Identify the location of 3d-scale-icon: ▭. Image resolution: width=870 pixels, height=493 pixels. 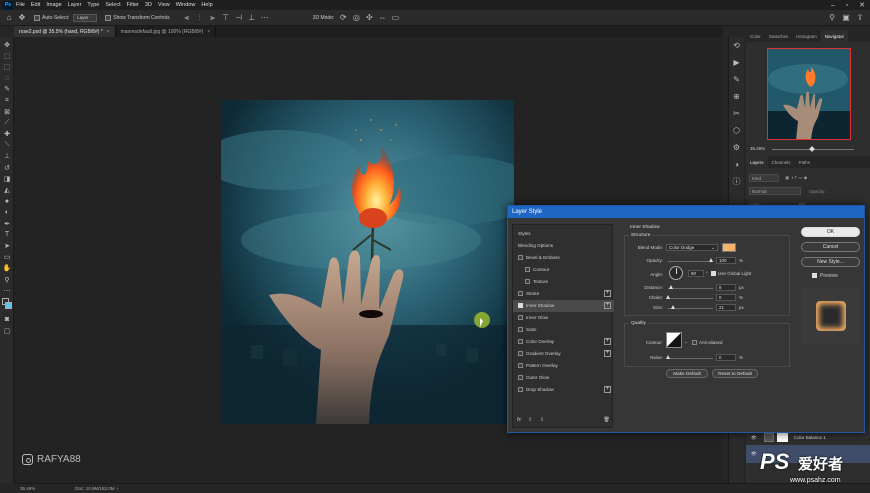
(395, 18).